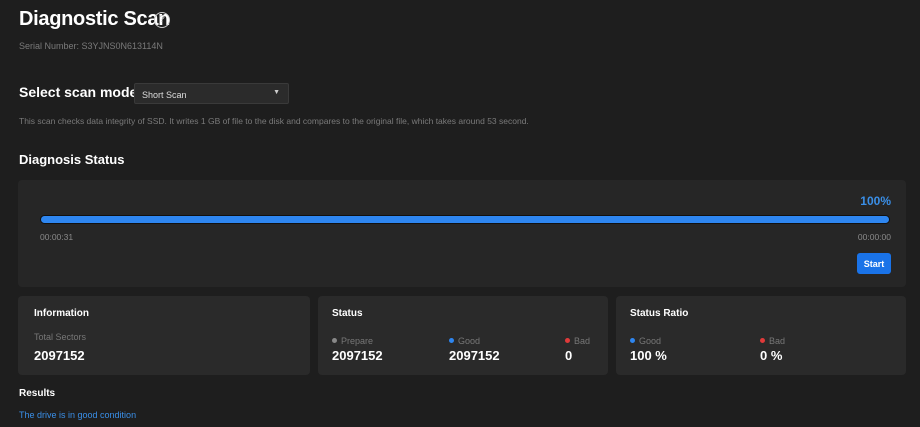 Image resolution: width=920 pixels, height=427 pixels. I want to click on bad-label: Bad, so click(577, 341).